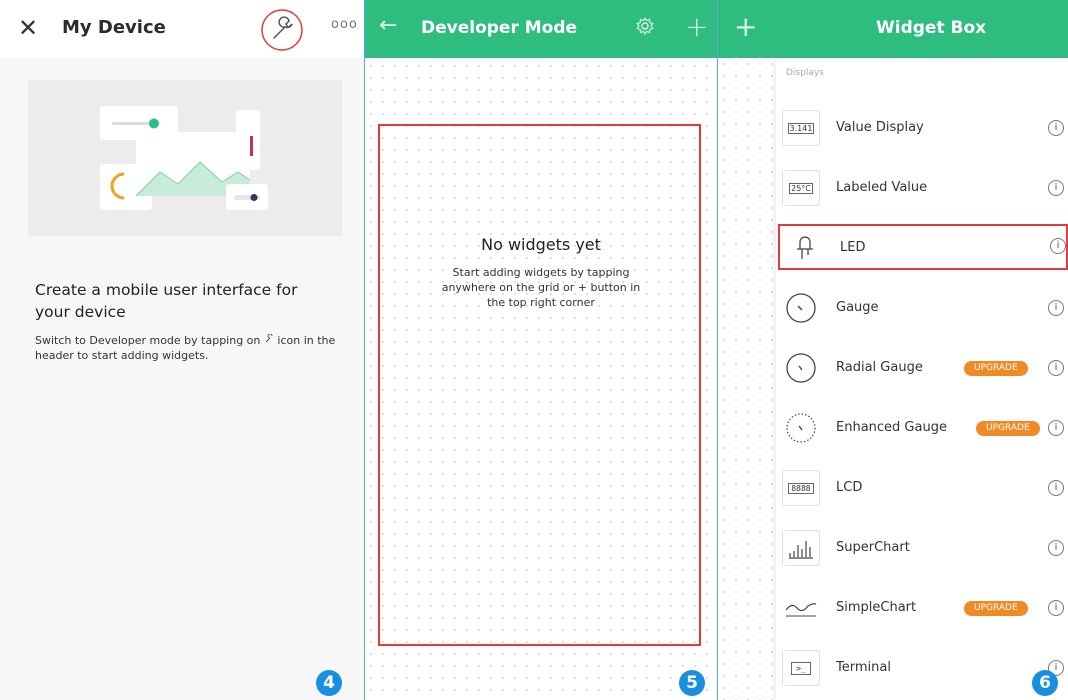  Describe the element at coordinates (922, 309) in the screenshot. I see `widget-item-gauge: Gauge i` at that location.